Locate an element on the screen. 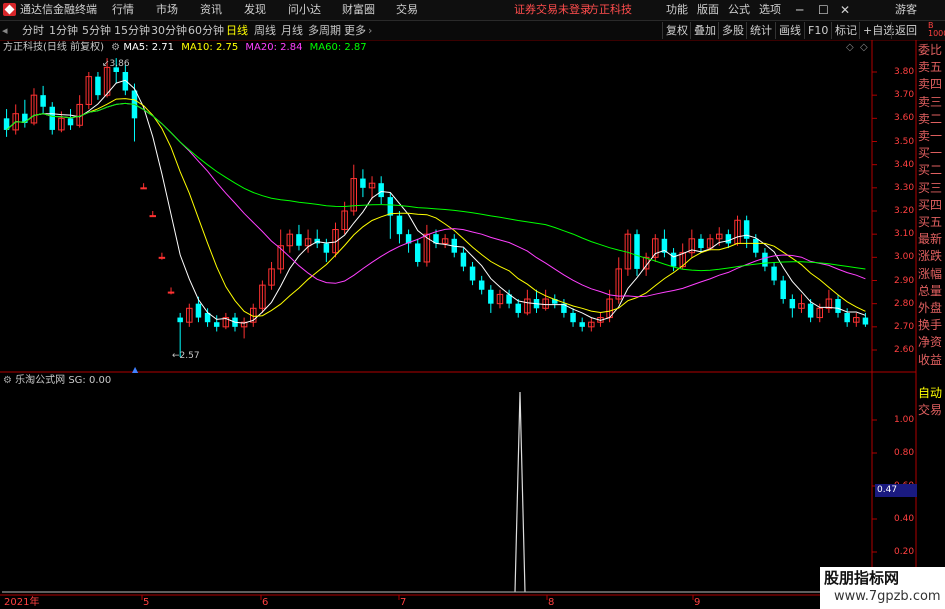 The image size is (945, 609). side-panel-item: 买一 is located at coordinates (931, 153).